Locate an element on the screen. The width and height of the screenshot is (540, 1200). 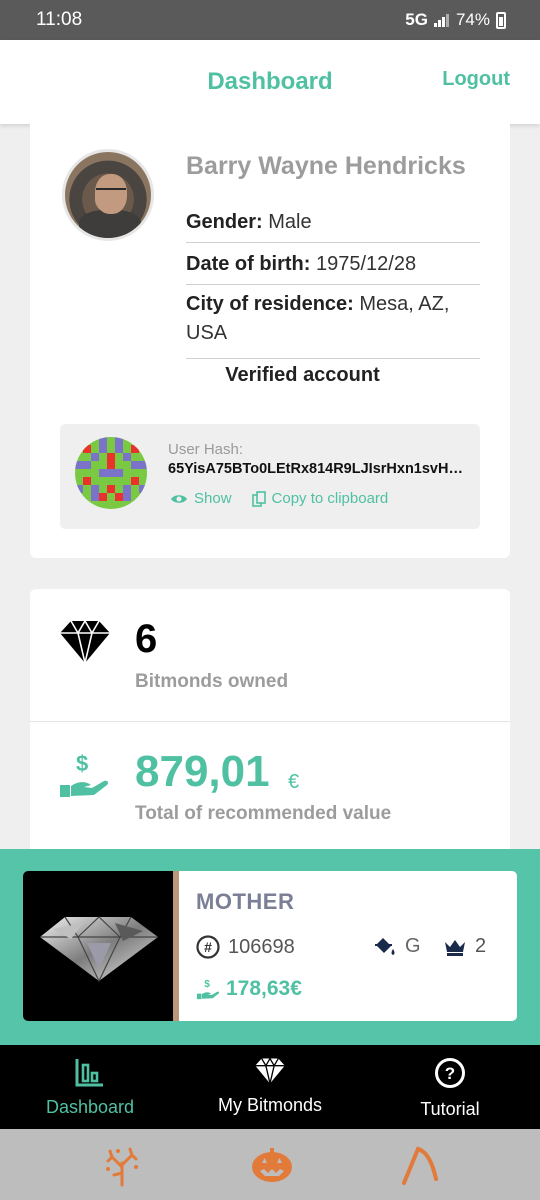
copy-hash-button: Copy to clipboard is located at coordinates (320, 498).